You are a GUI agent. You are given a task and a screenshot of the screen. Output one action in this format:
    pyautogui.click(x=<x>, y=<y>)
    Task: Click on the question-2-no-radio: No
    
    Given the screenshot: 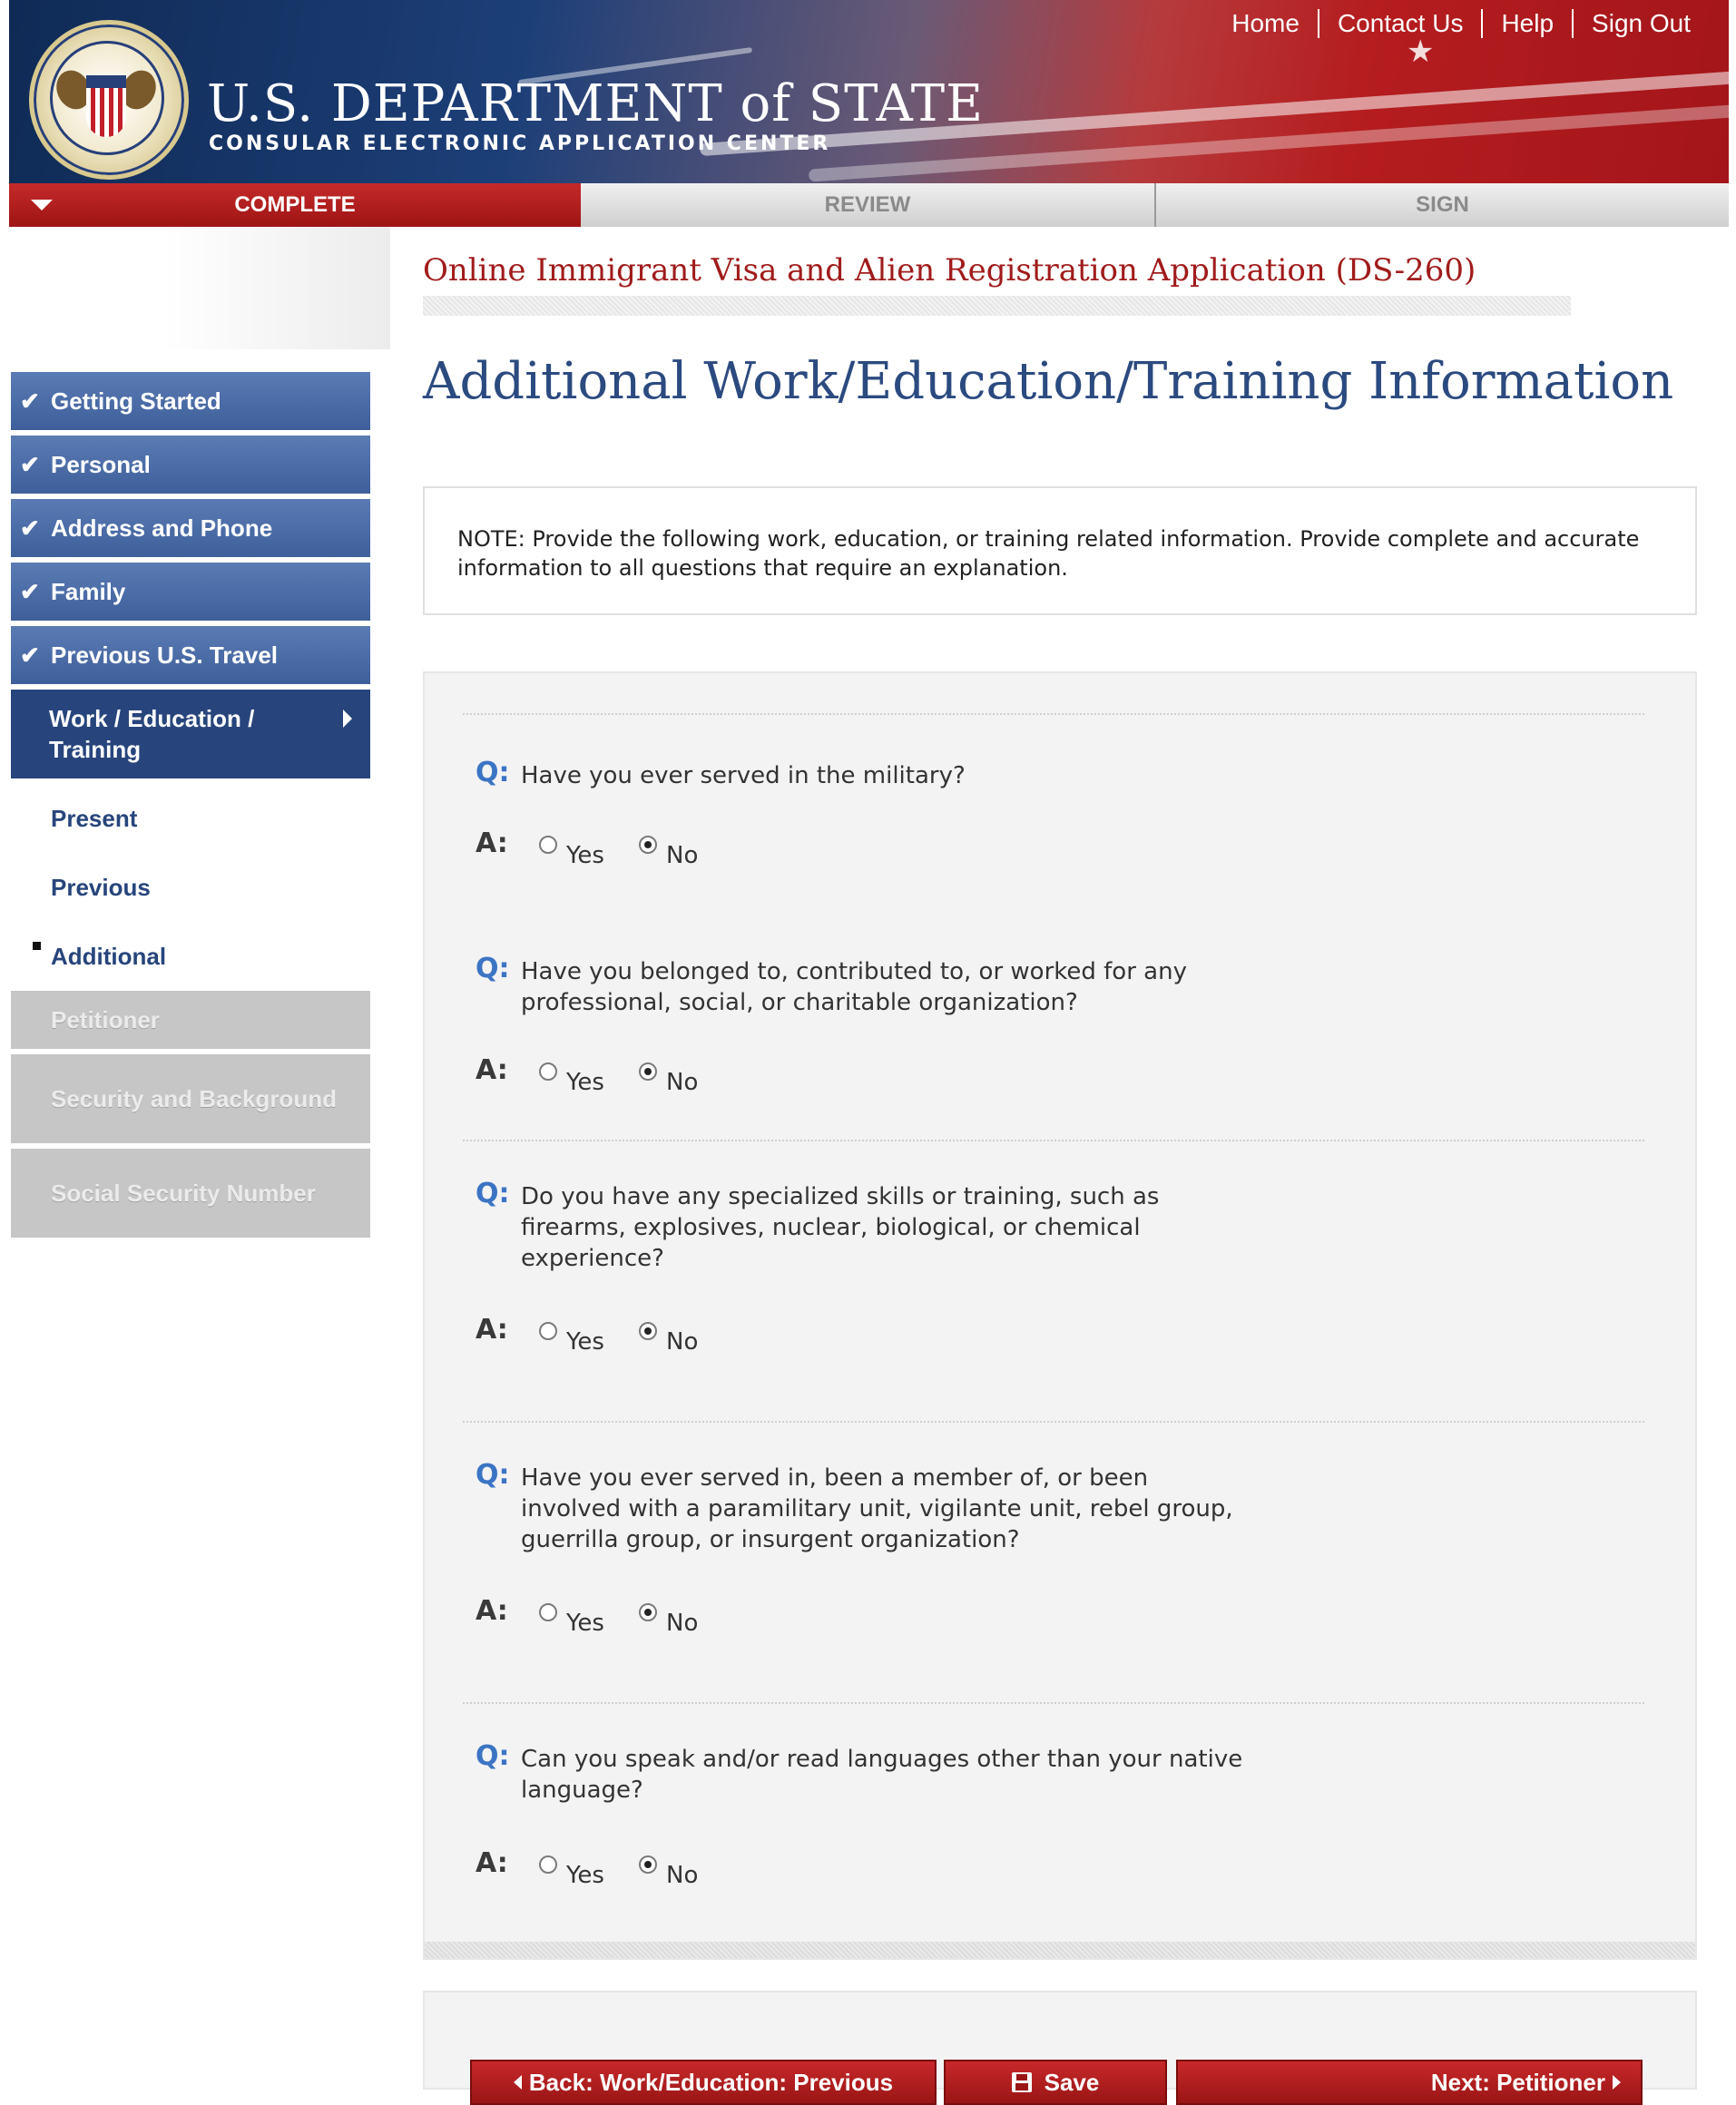 What is the action you would take?
    pyautogui.click(x=668, y=1079)
    